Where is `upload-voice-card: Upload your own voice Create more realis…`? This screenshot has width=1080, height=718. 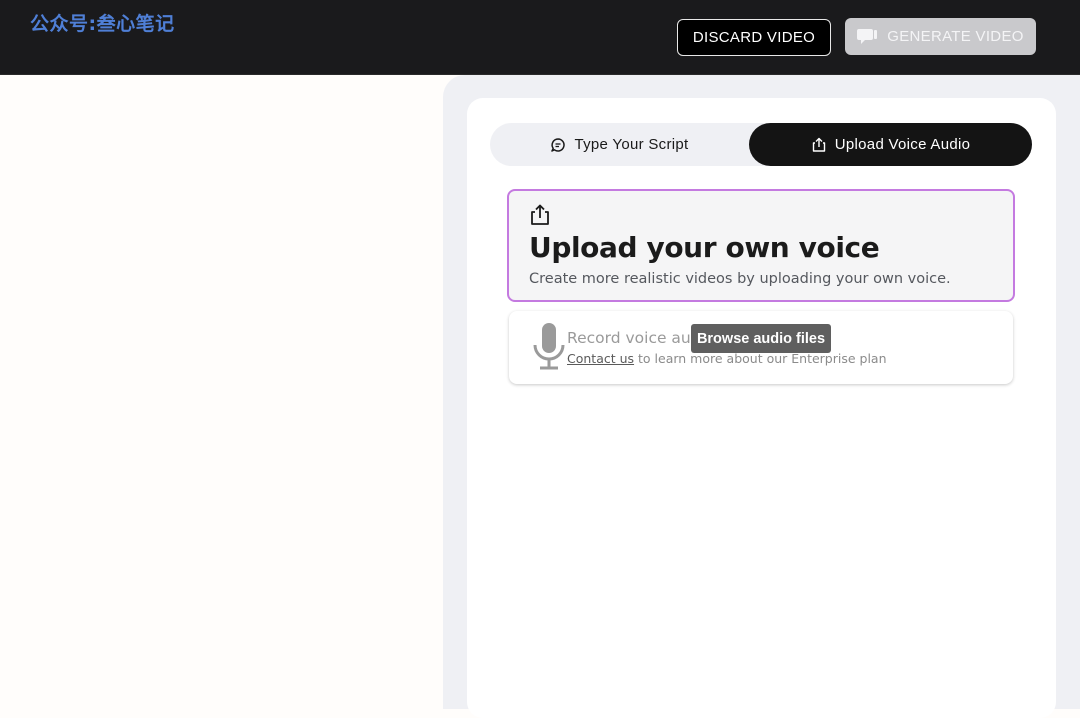 upload-voice-card: Upload your own voice Create more realis… is located at coordinates (761, 245).